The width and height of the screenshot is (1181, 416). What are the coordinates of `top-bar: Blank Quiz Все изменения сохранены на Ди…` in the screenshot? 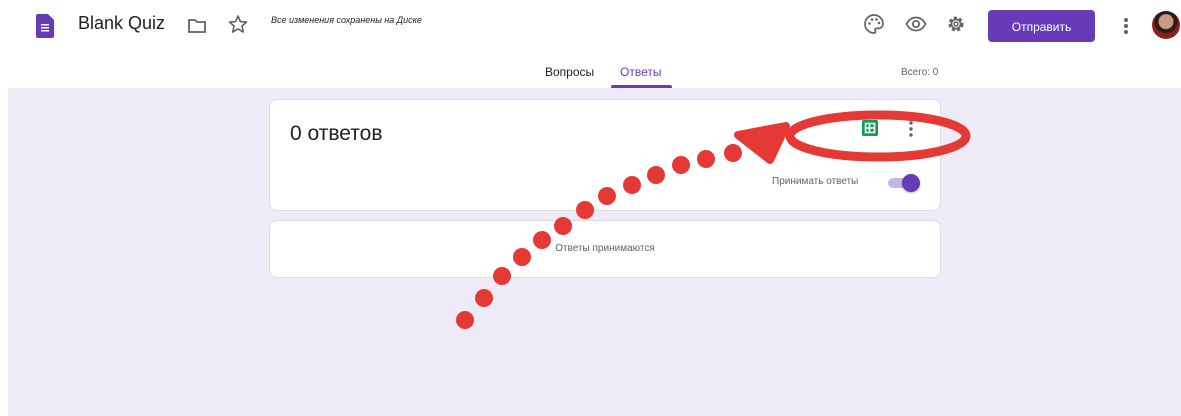 It's located at (590, 27).